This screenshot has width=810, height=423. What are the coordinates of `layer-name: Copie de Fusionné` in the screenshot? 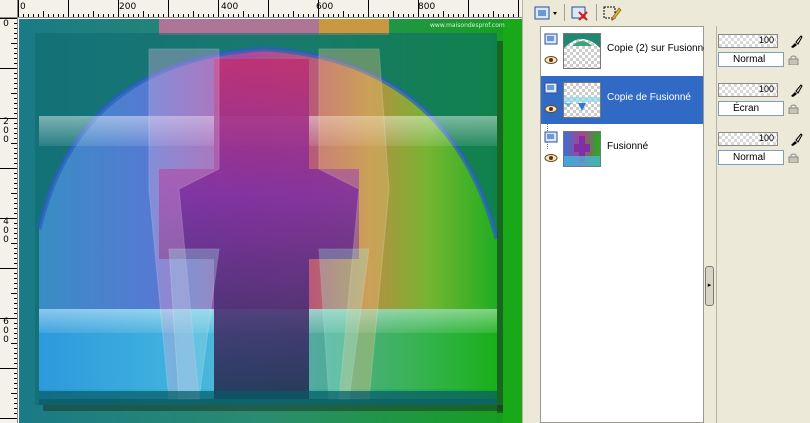 It's located at (649, 97).